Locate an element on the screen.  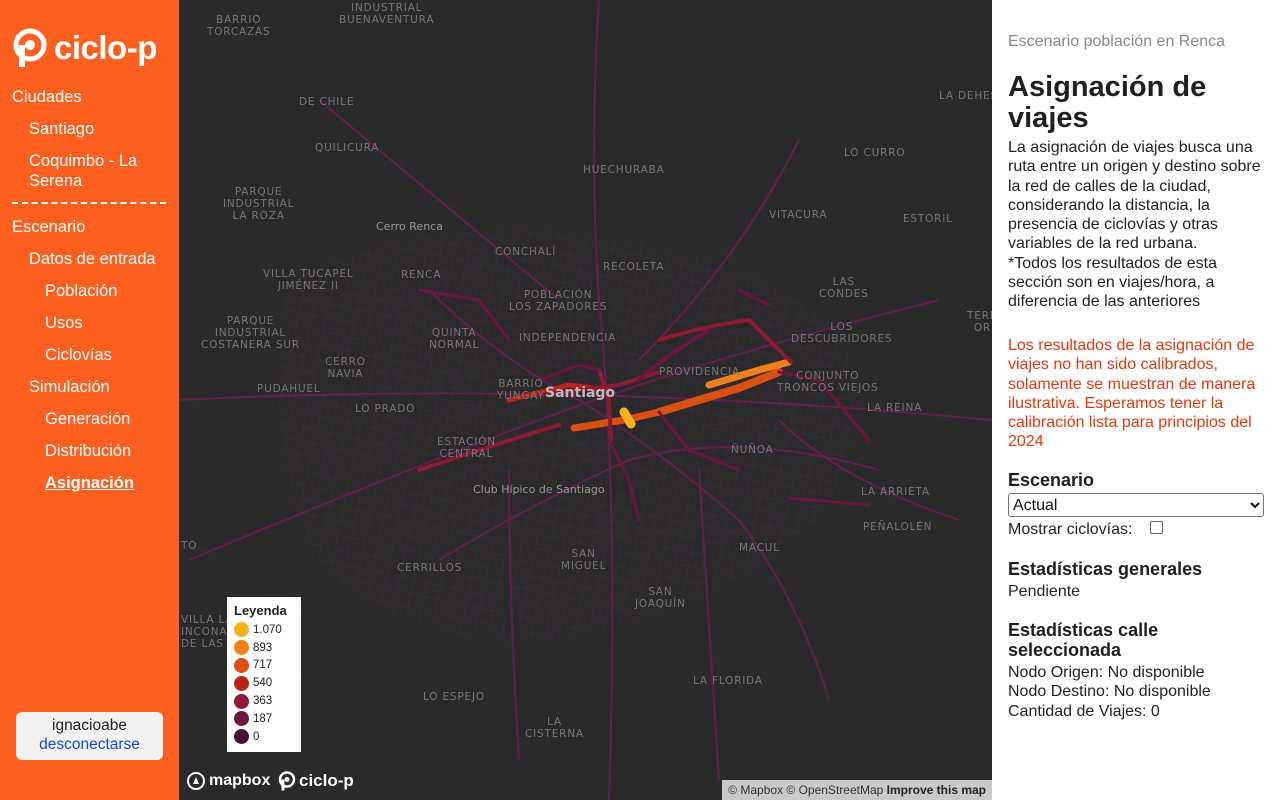
legend-item: 717 is located at coordinates (264, 666).